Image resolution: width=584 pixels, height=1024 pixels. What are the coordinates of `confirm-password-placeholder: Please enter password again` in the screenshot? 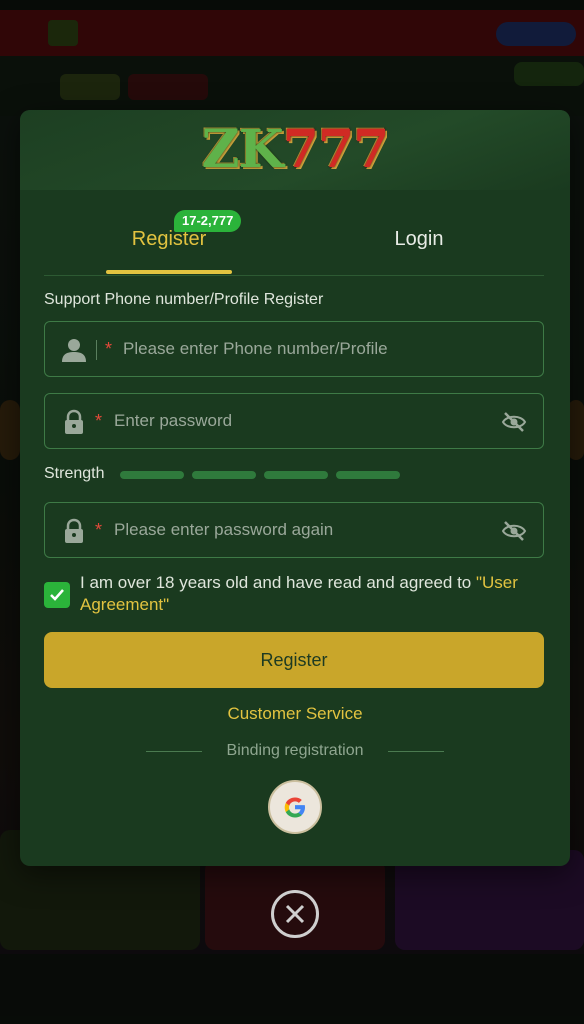 It's located at (224, 529).